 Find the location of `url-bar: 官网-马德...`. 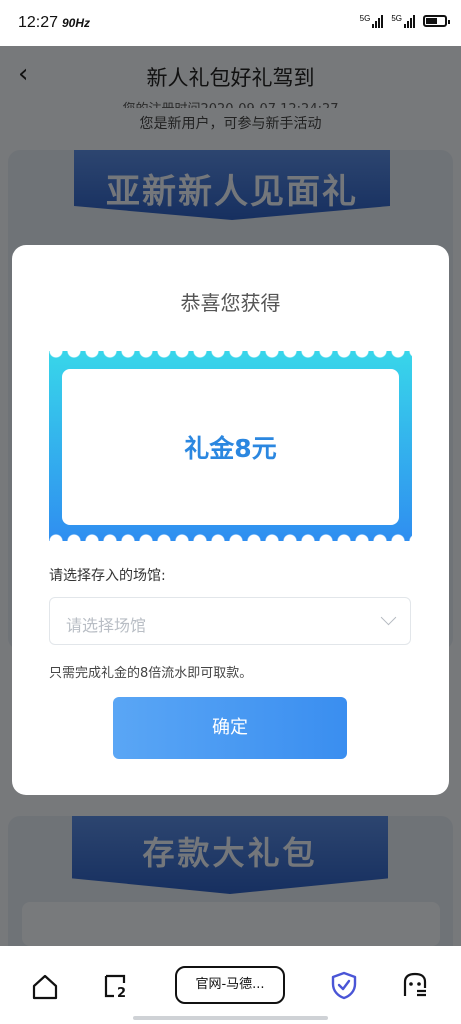

url-bar: 官网-马德... is located at coordinates (230, 985).